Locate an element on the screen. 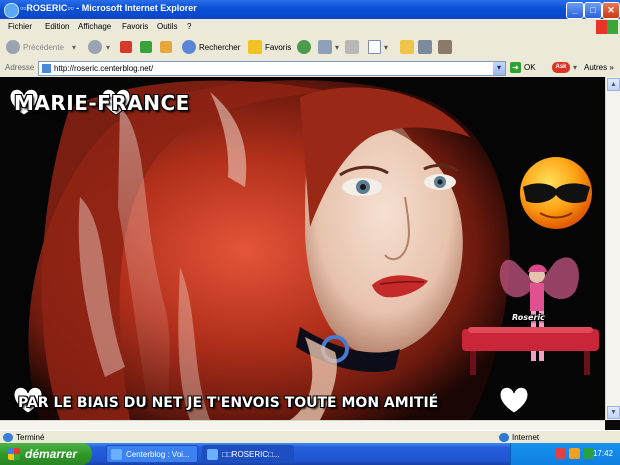  folder-button is located at coordinates (408, 47).